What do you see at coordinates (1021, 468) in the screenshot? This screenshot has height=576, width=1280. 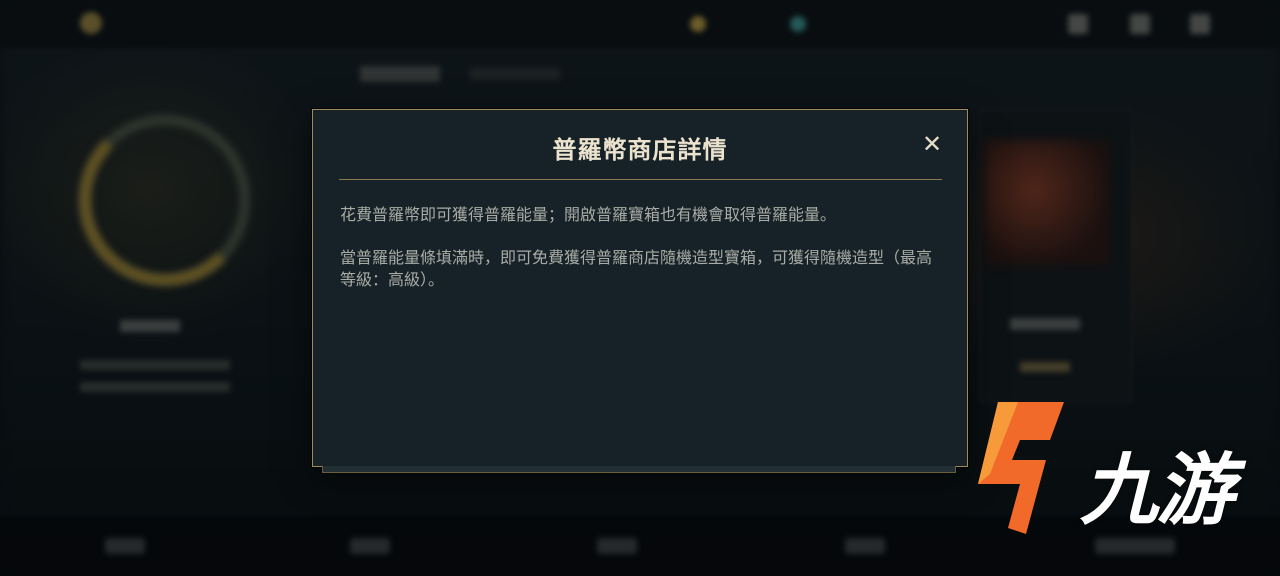 I see `watermark-logo-icon` at bounding box center [1021, 468].